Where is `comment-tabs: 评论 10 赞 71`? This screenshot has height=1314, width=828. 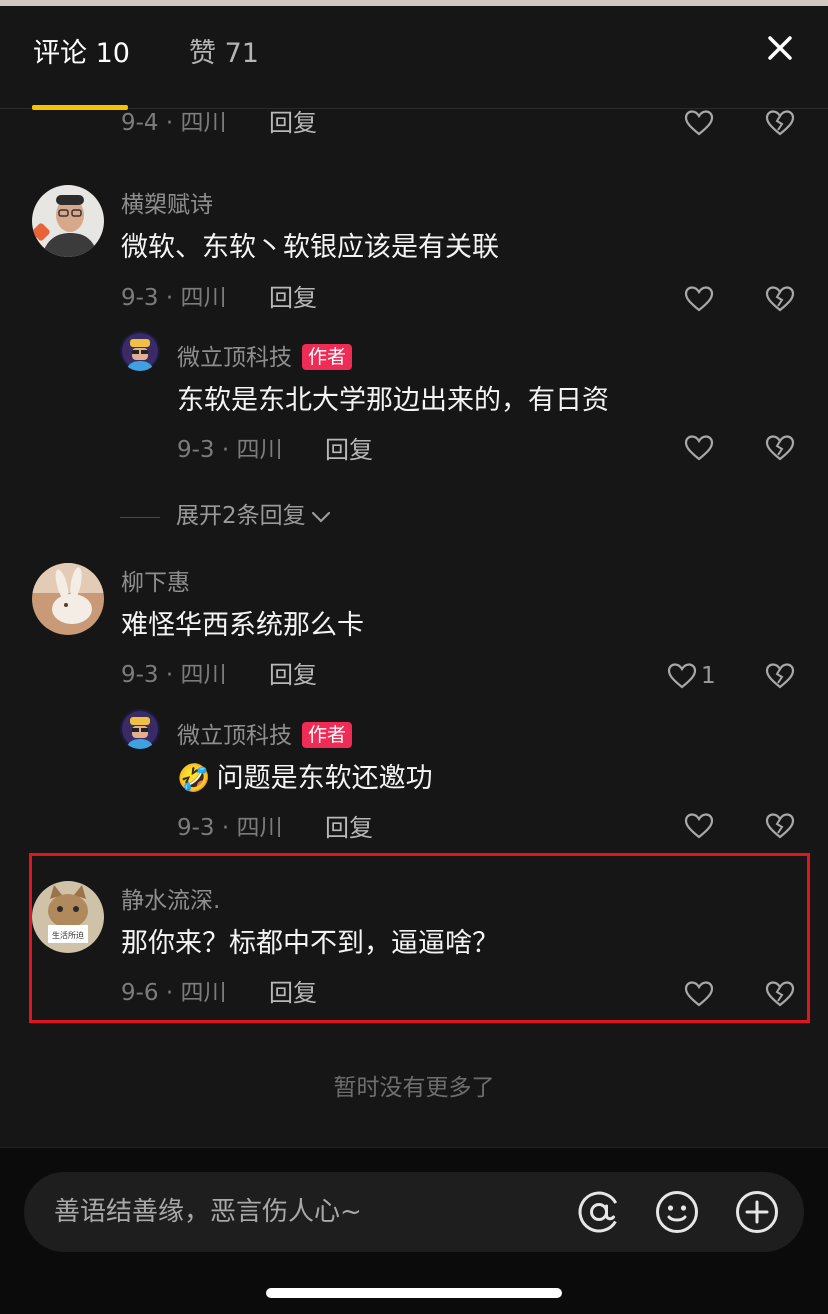 comment-tabs: 评论 10 赞 71 is located at coordinates (414, 58).